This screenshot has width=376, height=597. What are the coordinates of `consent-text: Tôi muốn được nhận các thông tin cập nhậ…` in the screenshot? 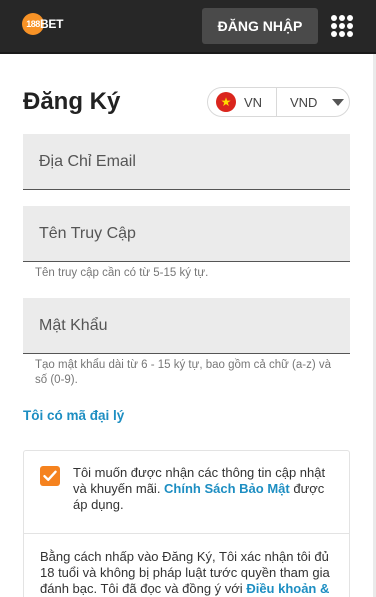 It's located at (207, 489).